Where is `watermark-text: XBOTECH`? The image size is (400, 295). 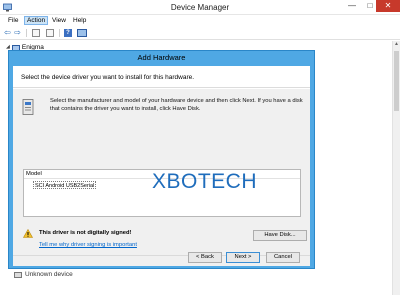 watermark-text: XBOTECH is located at coordinates (205, 181).